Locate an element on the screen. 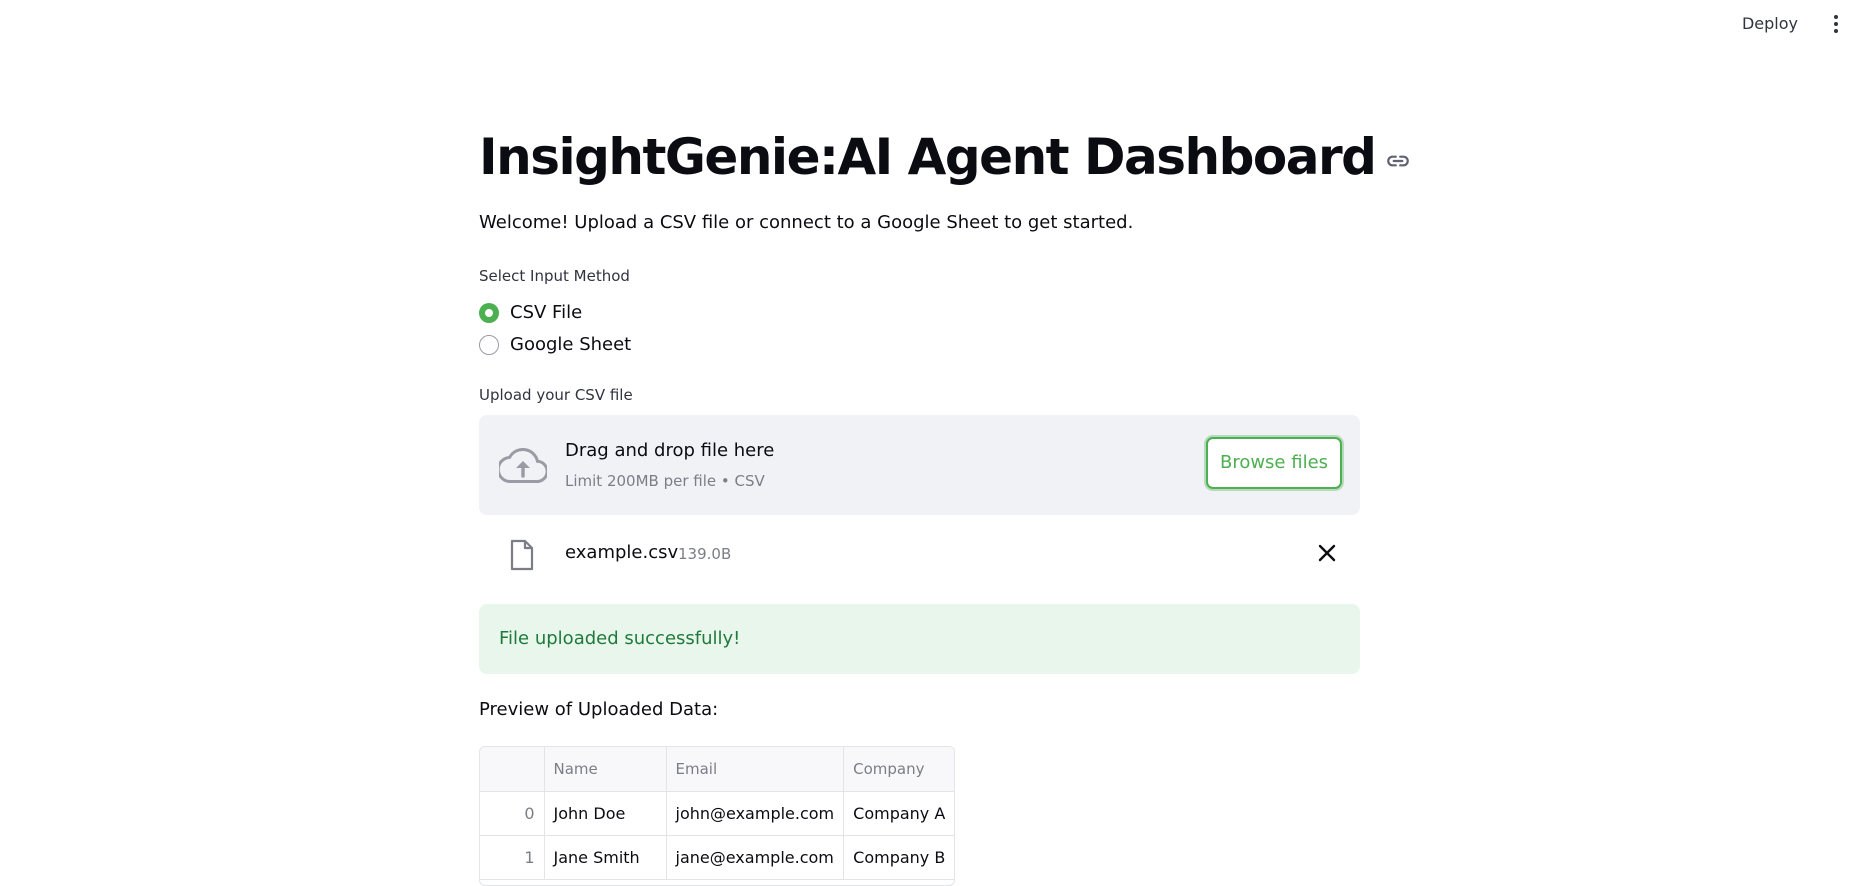 Image resolution: width=1858 pixels, height=886 pixels. column-header-name: Name is located at coordinates (605, 769).